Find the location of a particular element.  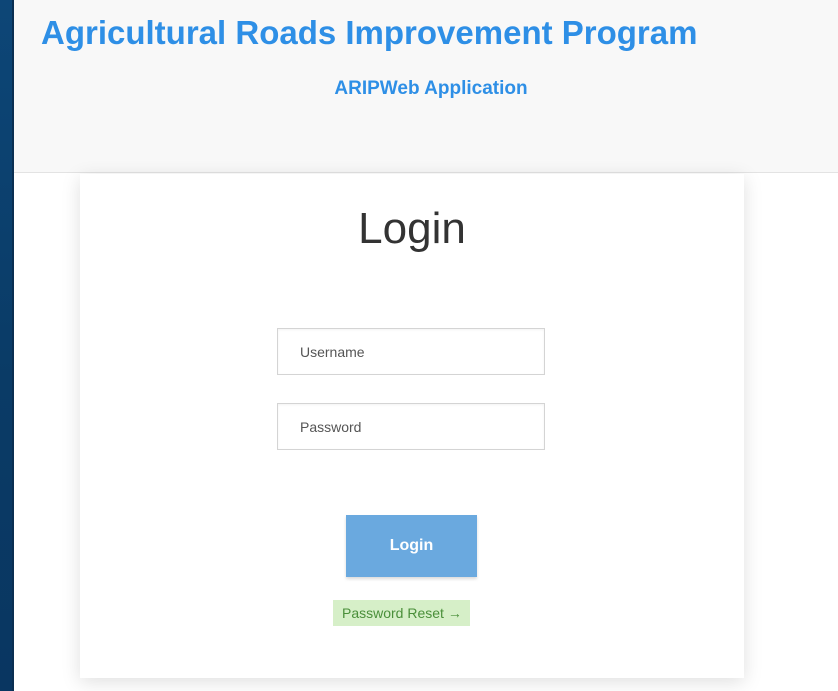

login-button: Login is located at coordinates (411, 546).